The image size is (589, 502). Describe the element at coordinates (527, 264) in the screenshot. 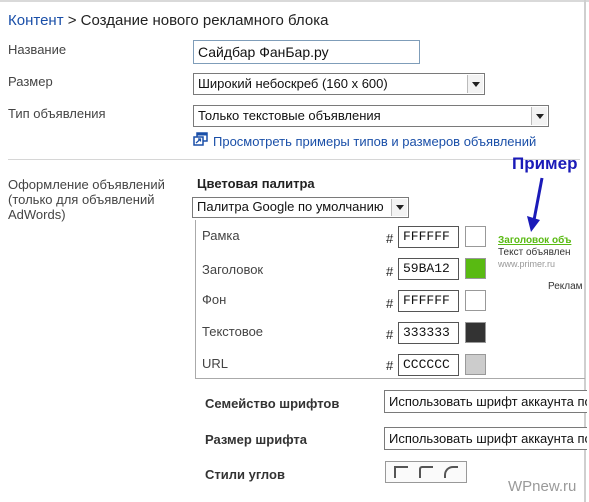

I see `preview-ad-url: www.primer.ru` at that location.